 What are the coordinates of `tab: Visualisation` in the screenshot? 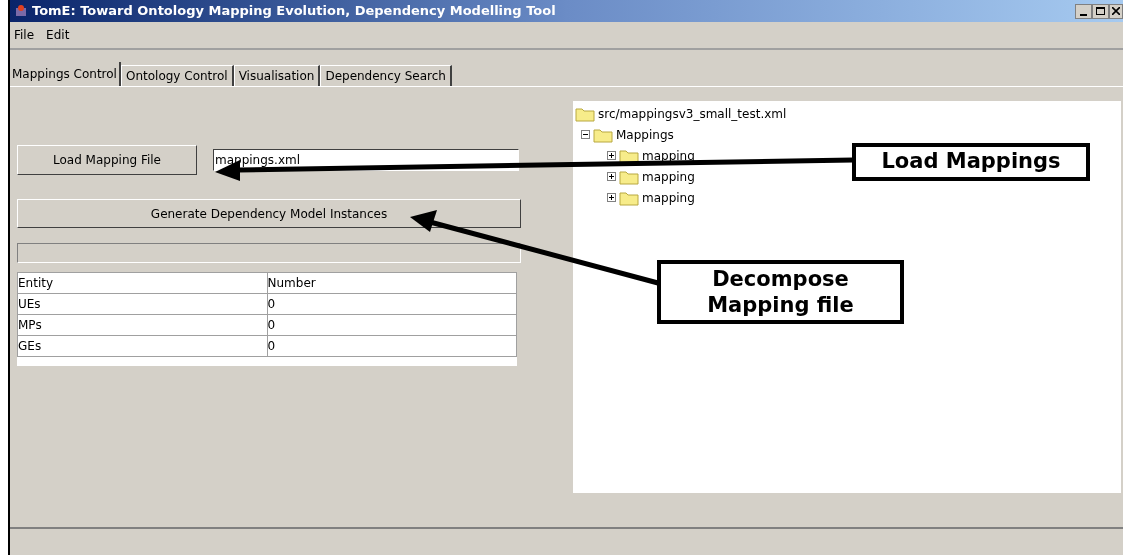 It's located at (277, 75).